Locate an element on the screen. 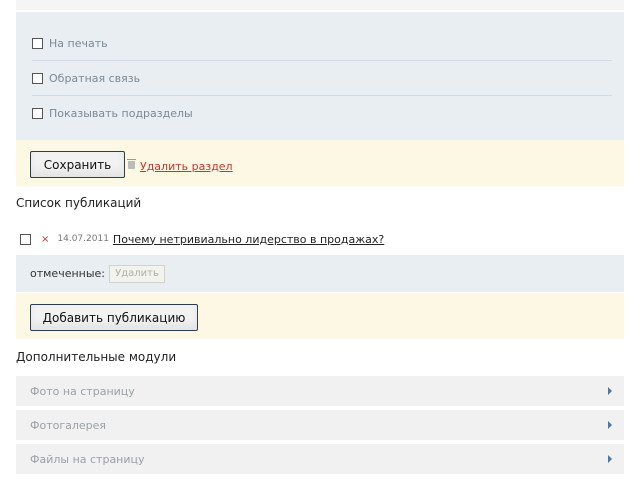 Image resolution: width=640 pixels, height=480 pixels. delete-section-link: Удалить раздел is located at coordinates (186, 166).